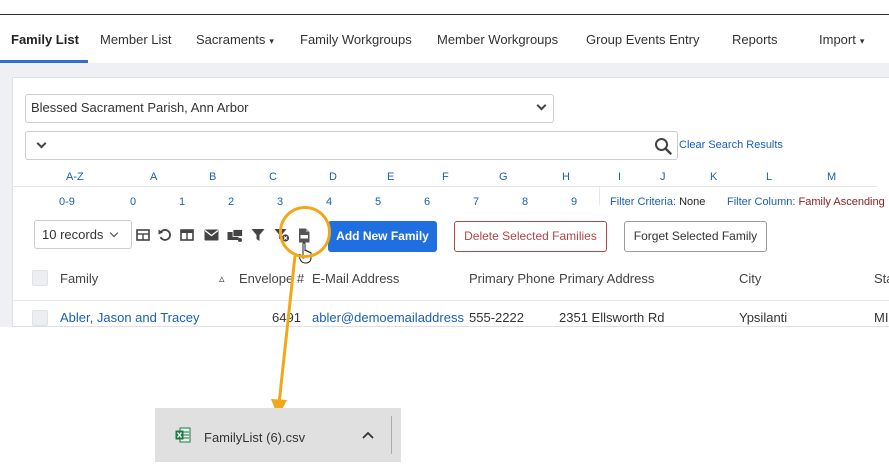 The image size is (889, 474). I want to click on download-item: FamilyList (6).csv, so click(278, 435).